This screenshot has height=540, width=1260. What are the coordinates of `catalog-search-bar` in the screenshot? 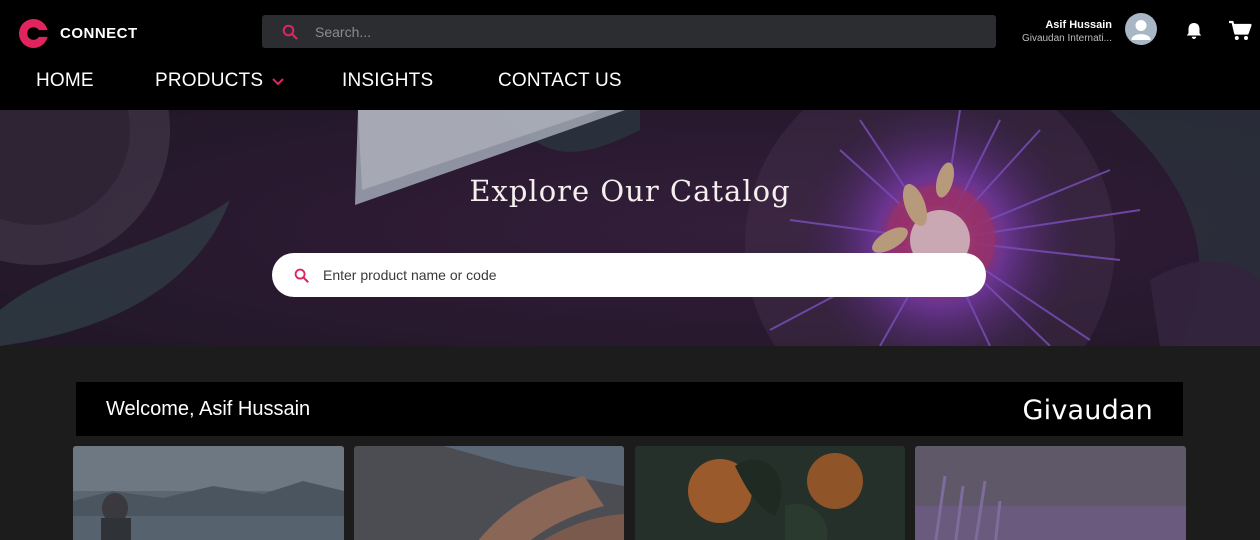 It's located at (629, 275).